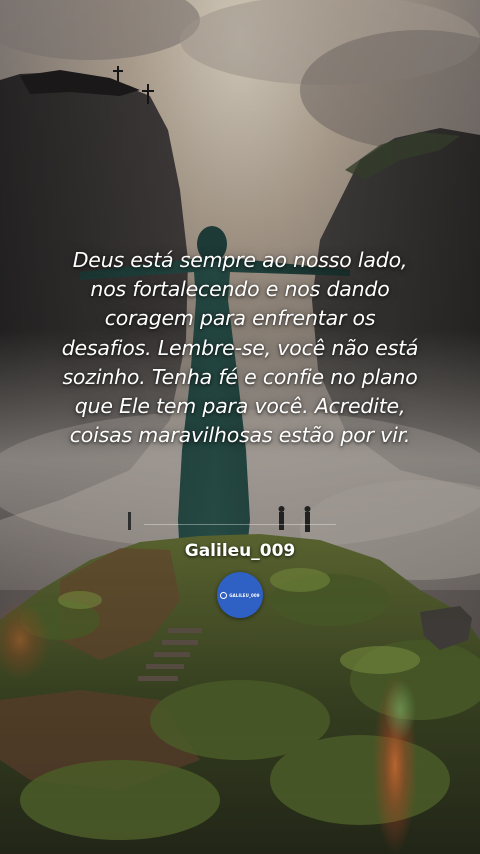 This screenshot has height=854, width=480. What do you see at coordinates (244, 595) in the screenshot?
I see `badge-label: GALILEU_009` at bounding box center [244, 595].